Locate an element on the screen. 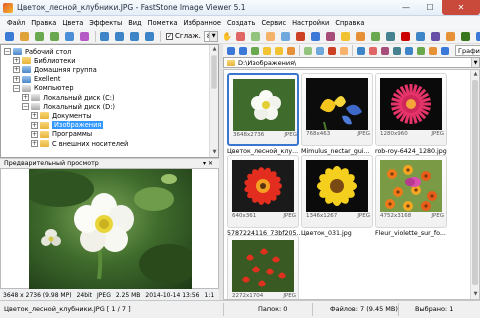 Image resolution: width=480 pixels, height=318 pixels. tree-item: + Библиотеки is located at coordinates (44, 60).